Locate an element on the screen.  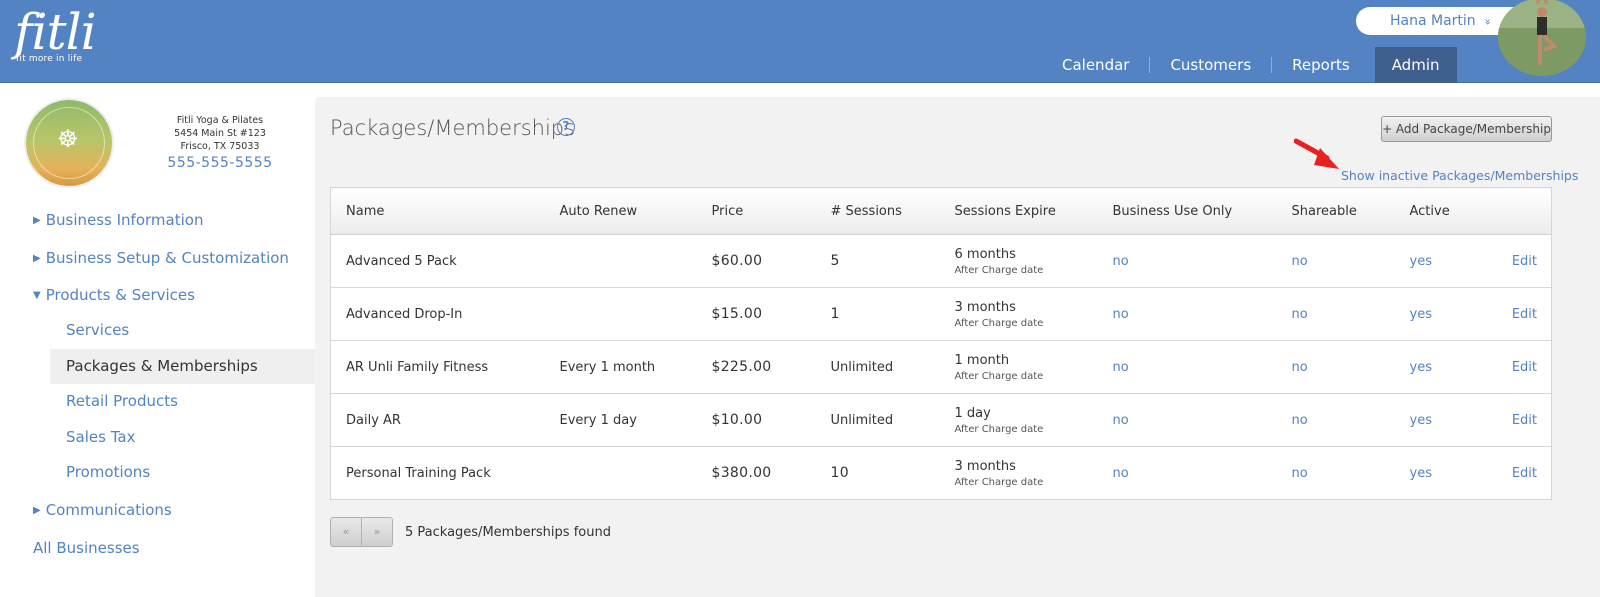
sidebar-sub-item-services: Services is located at coordinates (97, 330).